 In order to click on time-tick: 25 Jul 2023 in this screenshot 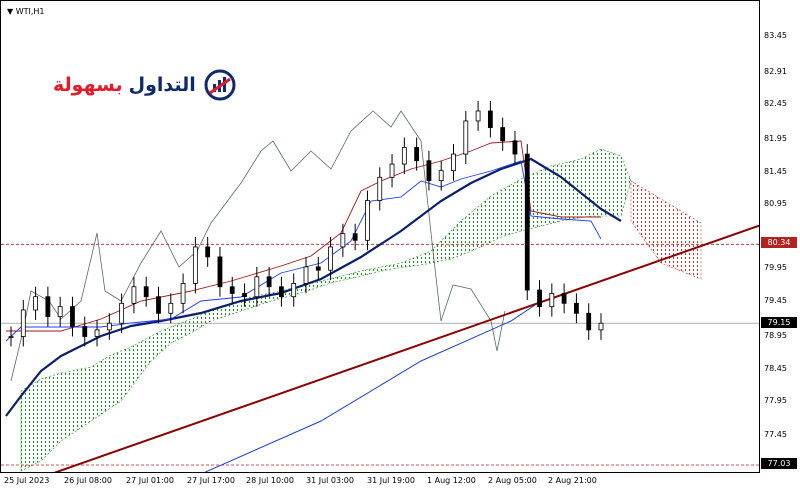, I will do `click(27, 480)`.